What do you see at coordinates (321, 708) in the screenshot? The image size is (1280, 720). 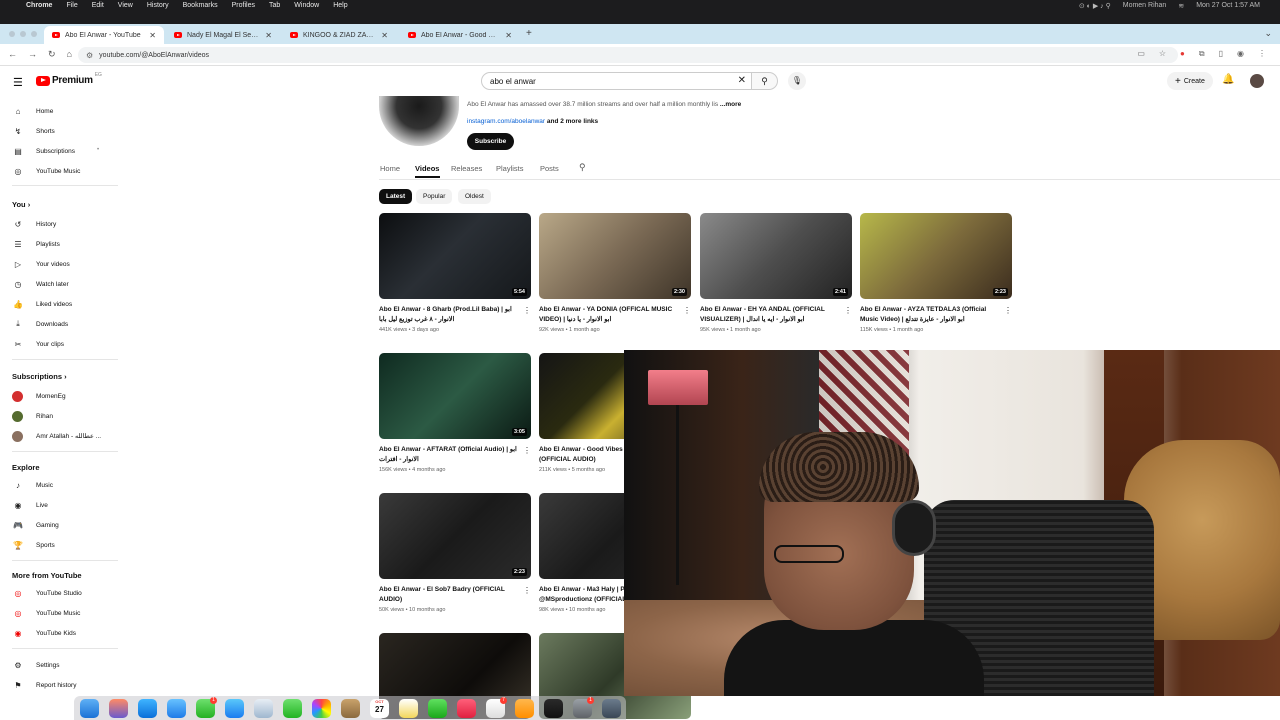 I see `photos-icon` at bounding box center [321, 708].